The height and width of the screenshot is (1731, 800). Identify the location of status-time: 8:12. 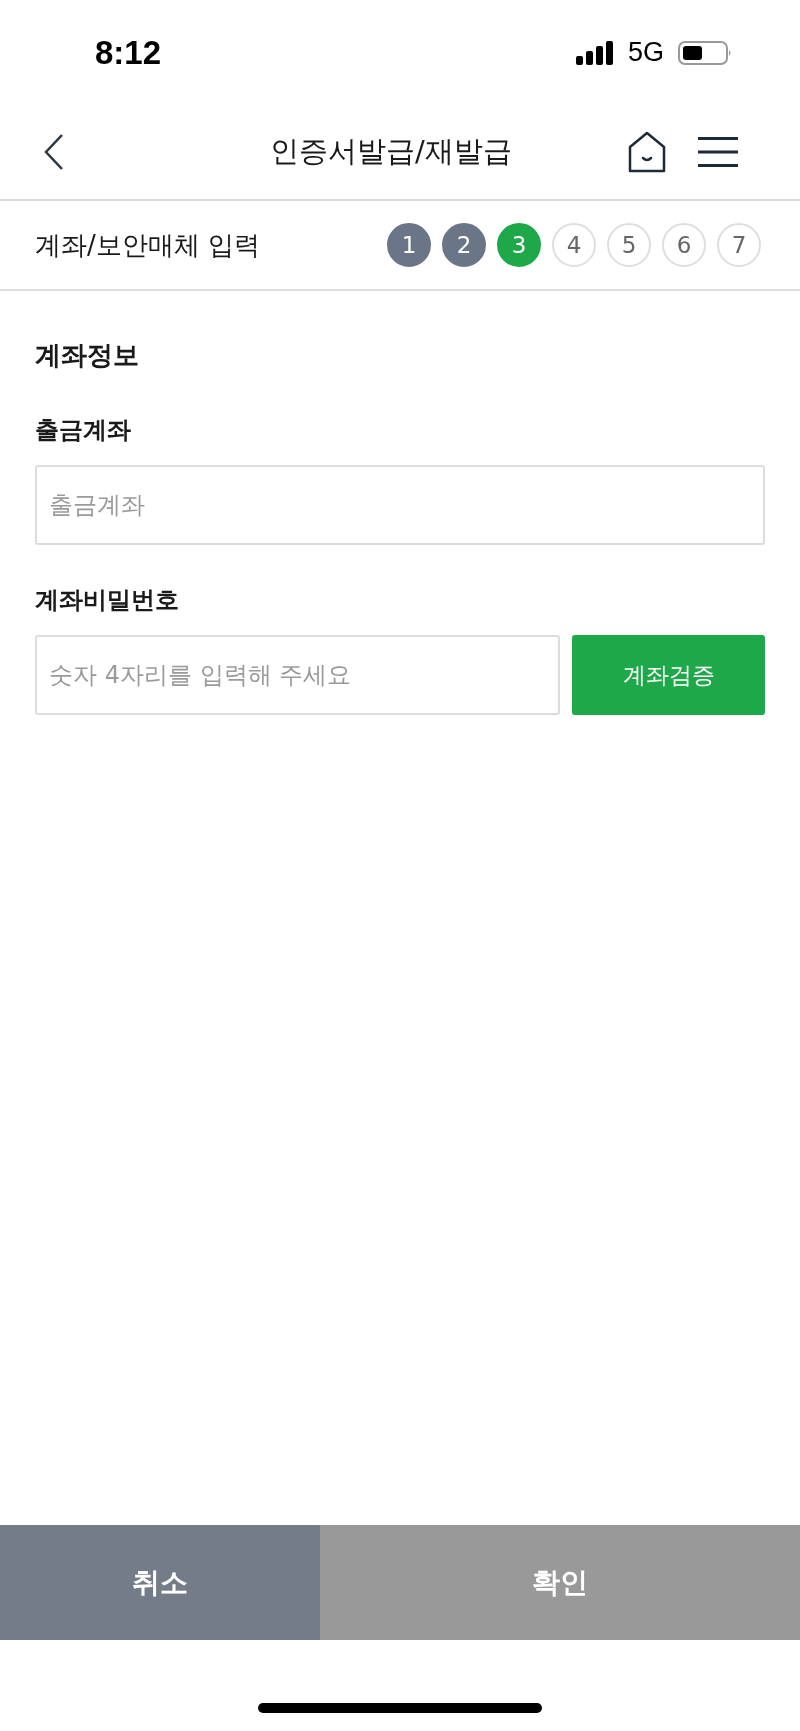
(128, 52).